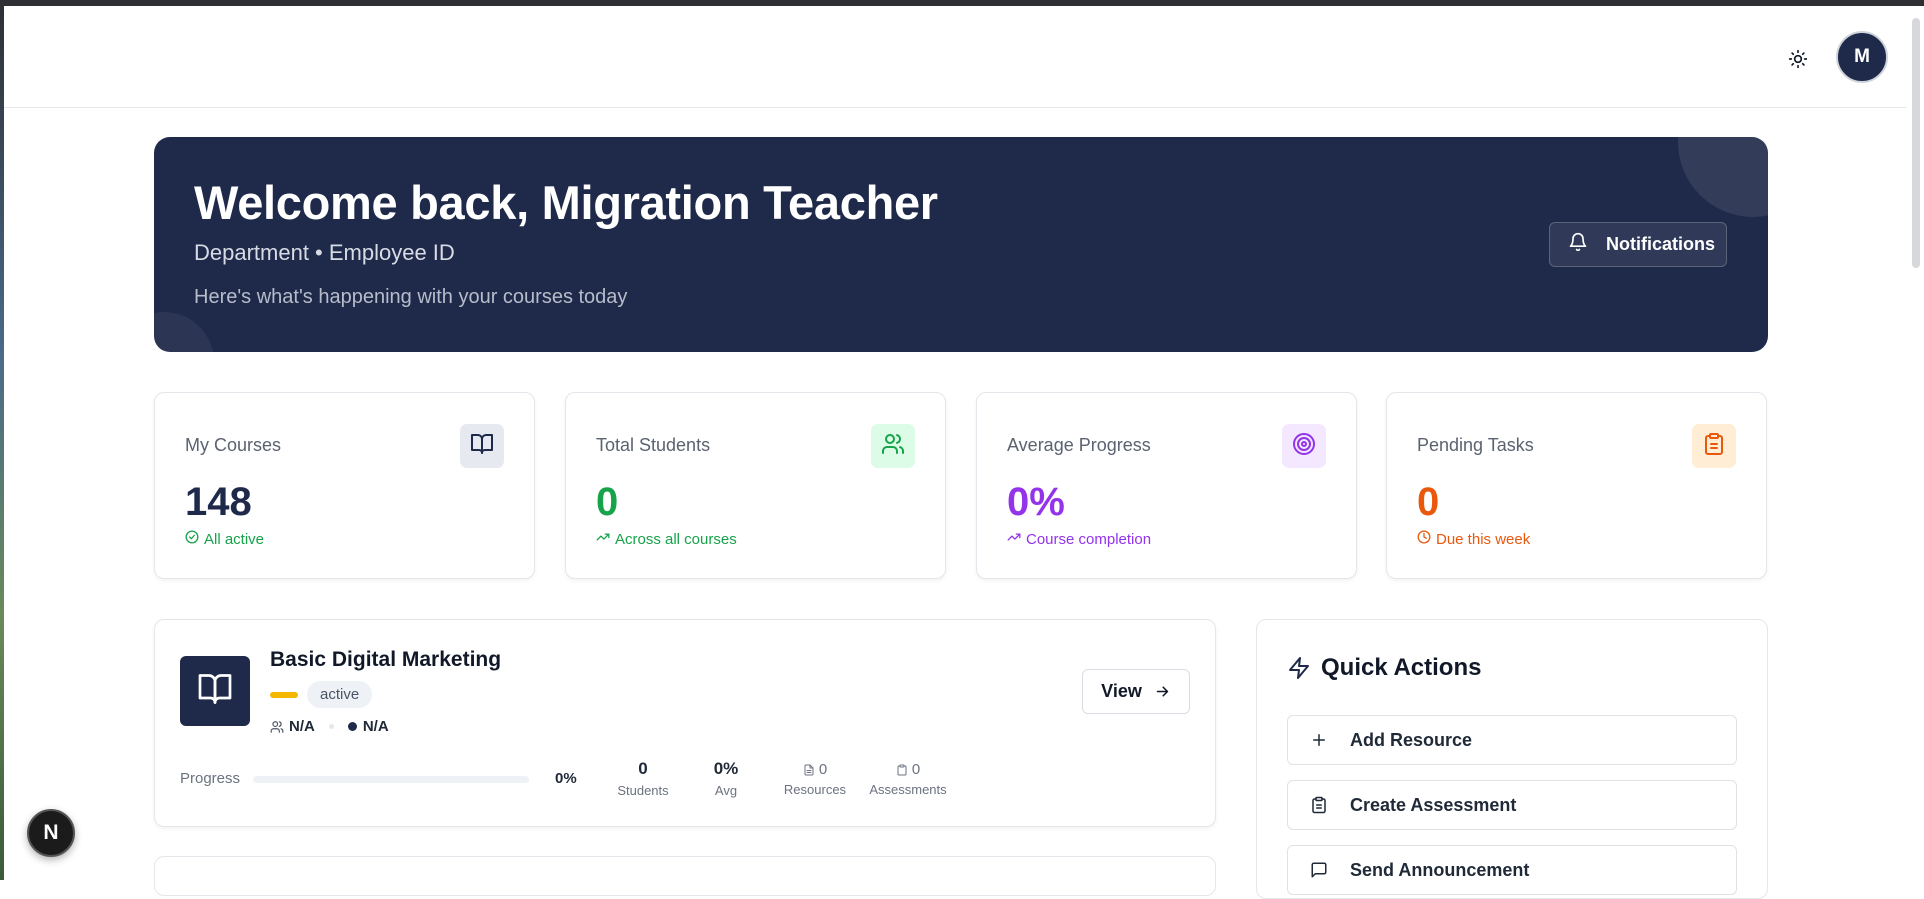 This screenshot has width=1924, height=899. What do you see at coordinates (726, 790) in the screenshot?
I see `avg-label: Avg` at bounding box center [726, 790].